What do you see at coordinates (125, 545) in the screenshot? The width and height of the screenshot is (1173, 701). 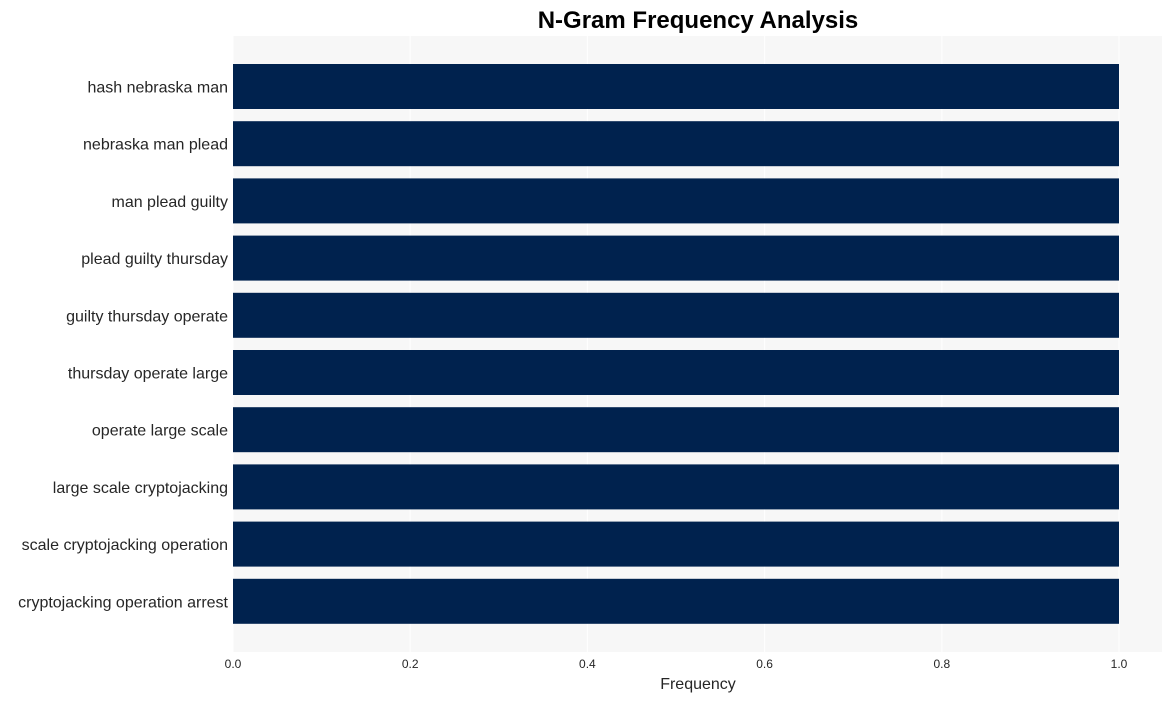 I see `y-tick-label: scale cryptojacking operation` at bounding box center [125, 545].